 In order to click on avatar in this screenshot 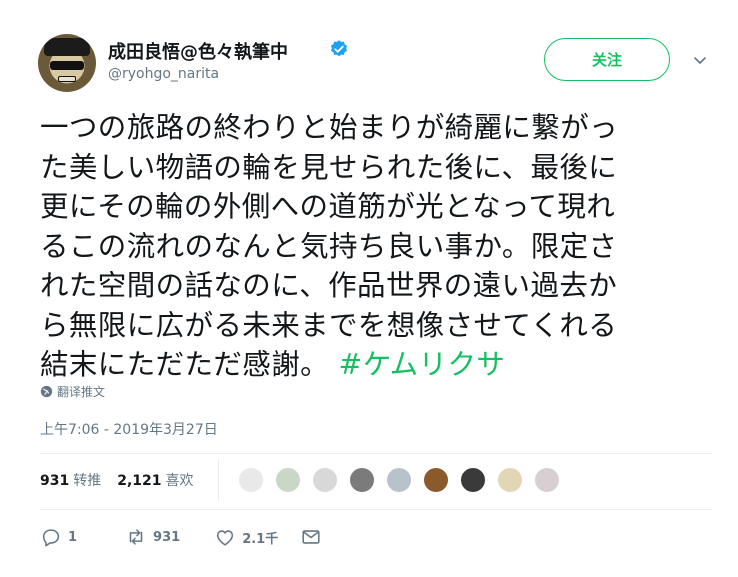, I will do `click(67, 63)`.